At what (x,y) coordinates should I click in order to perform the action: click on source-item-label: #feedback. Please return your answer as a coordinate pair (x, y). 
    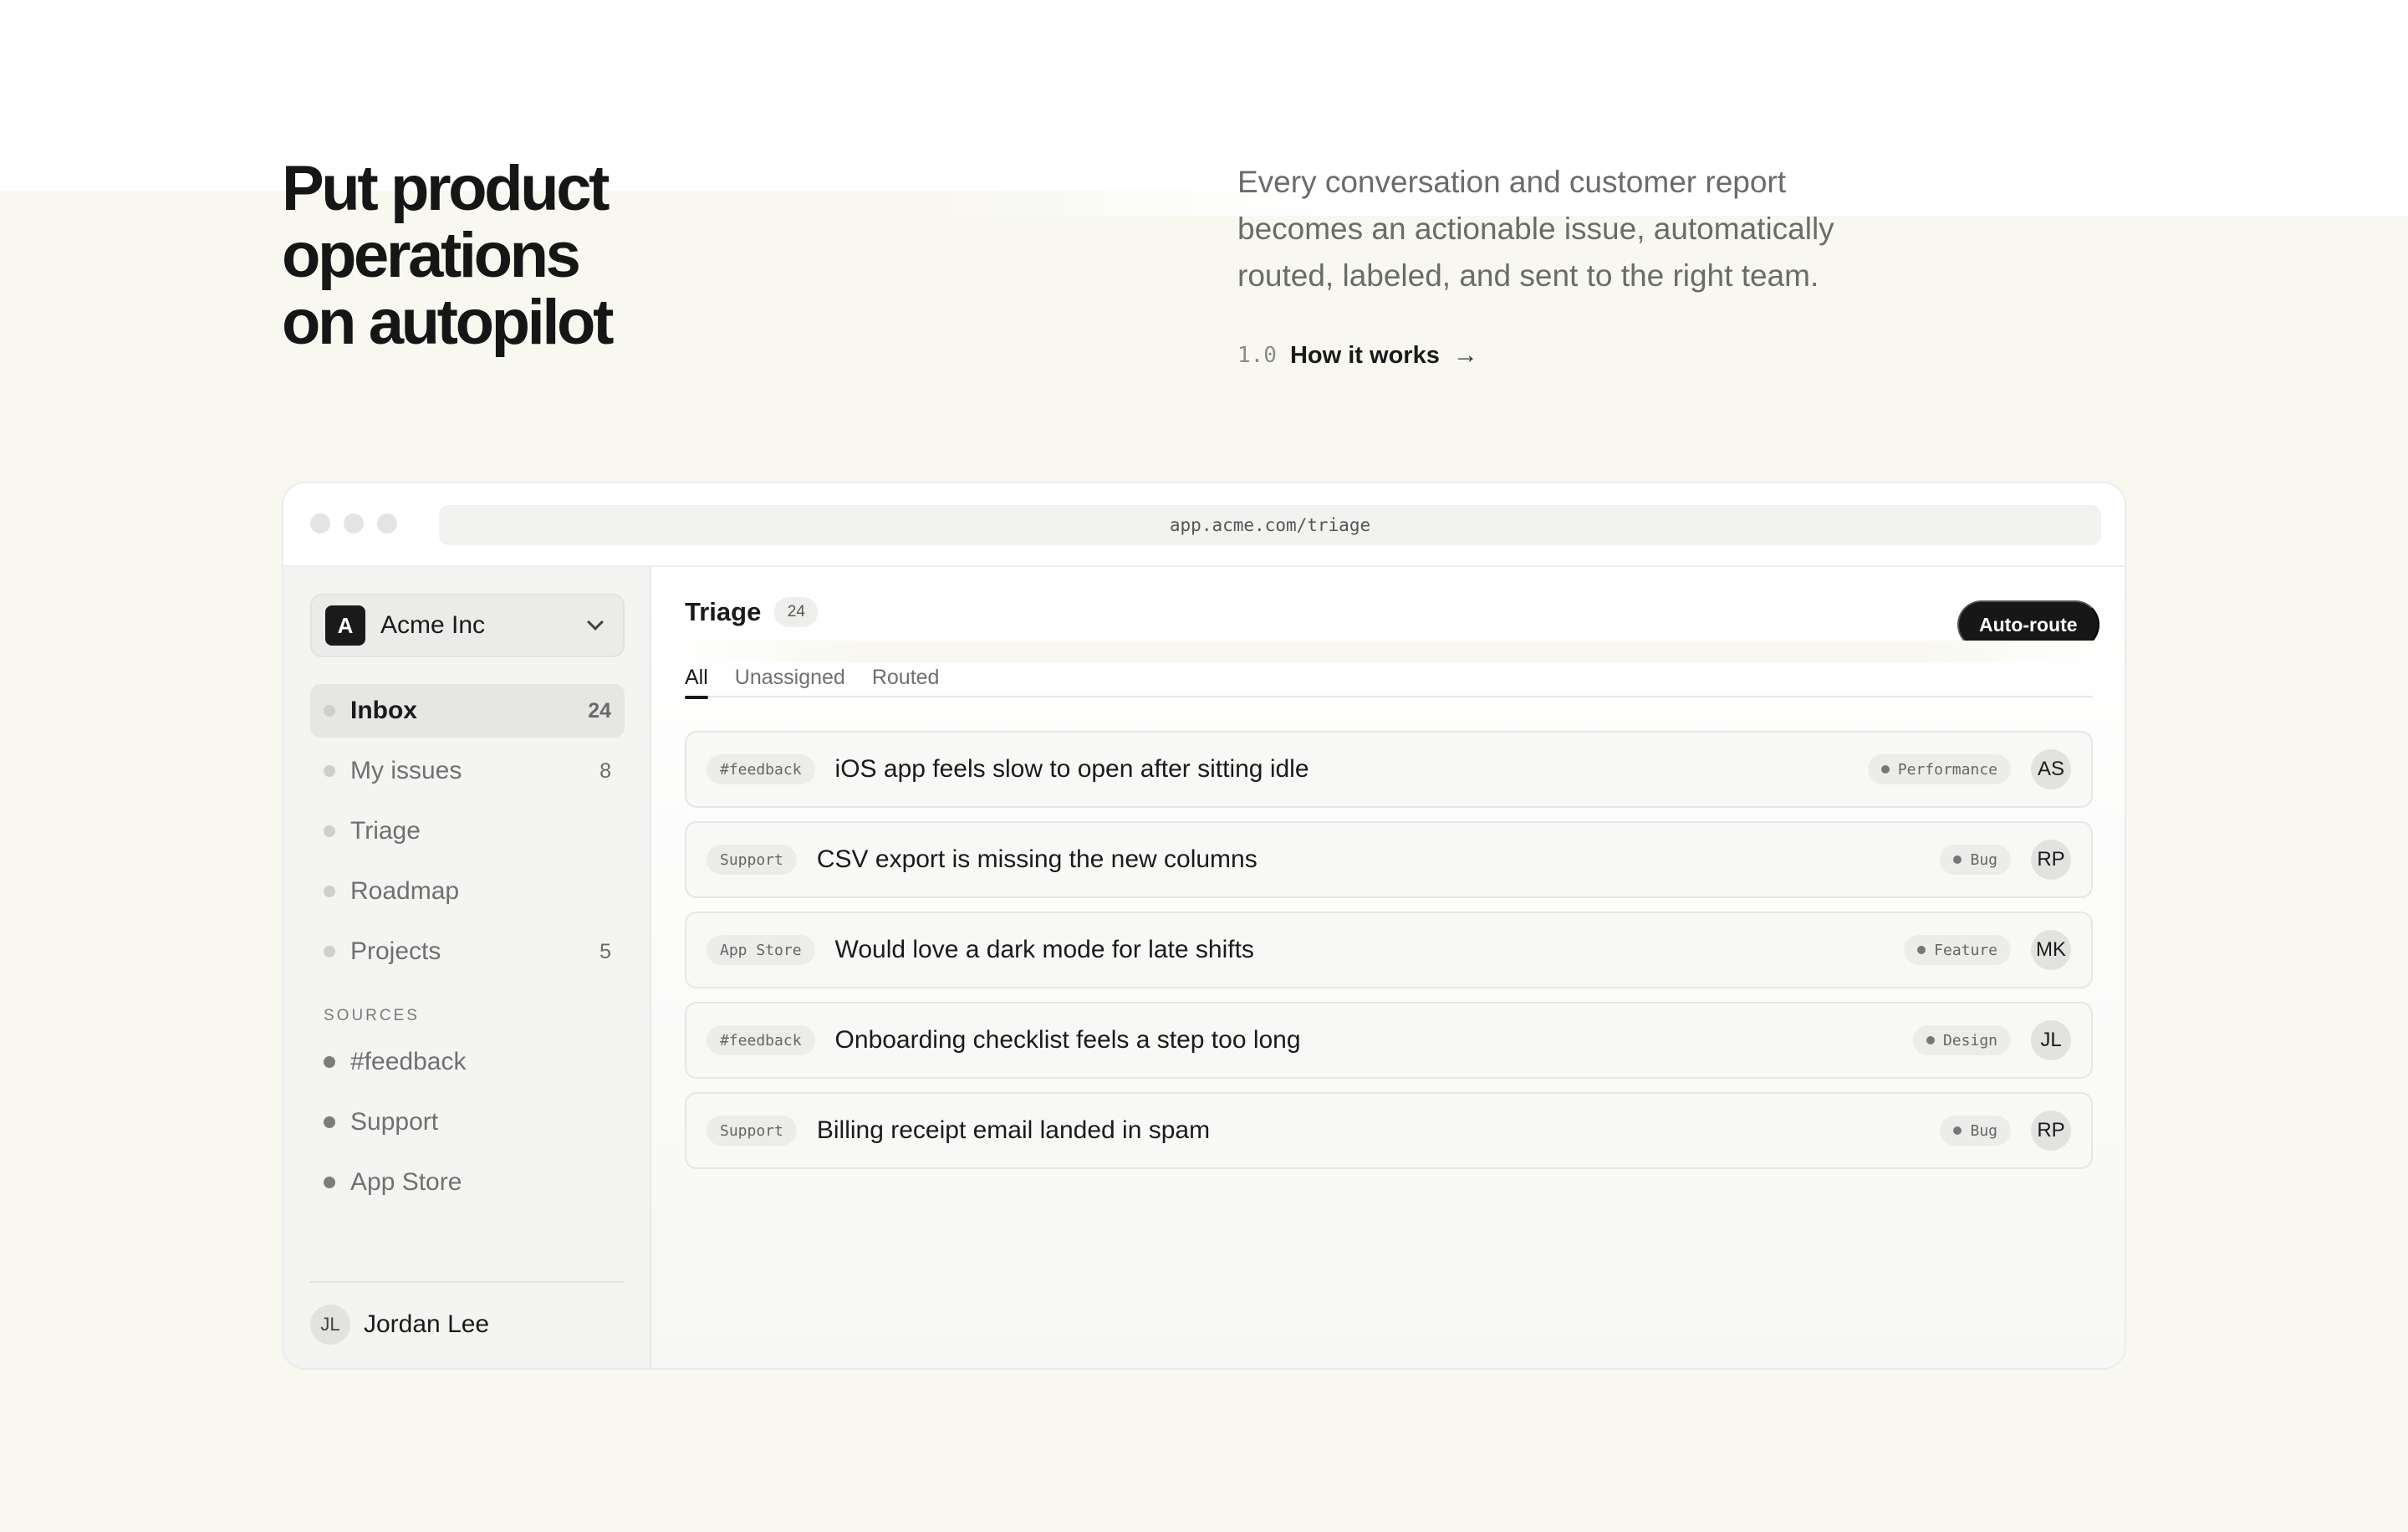
    Looking at the image, I should click on (409, 1061).